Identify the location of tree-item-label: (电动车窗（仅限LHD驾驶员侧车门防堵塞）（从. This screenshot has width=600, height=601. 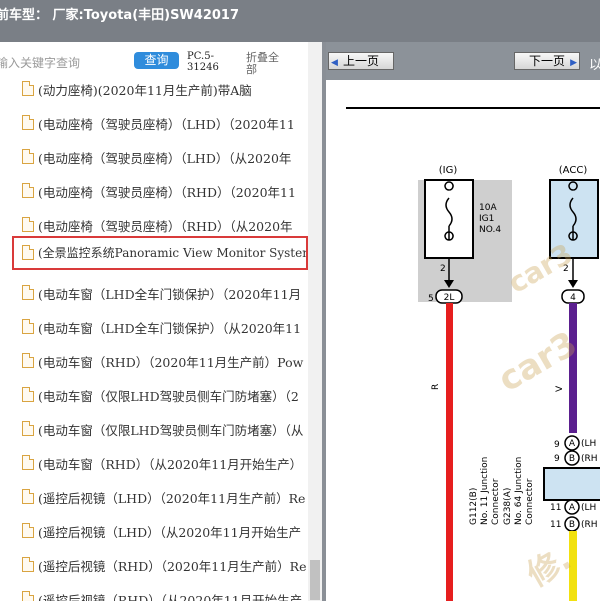
(171, 430).